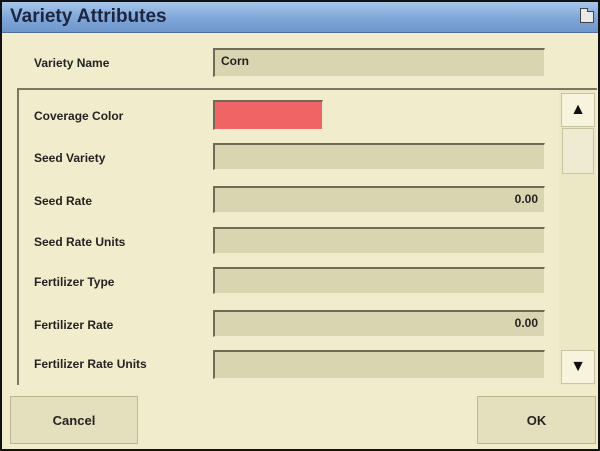 This screenshot has width=600, height=451. Describe the element at coordinates (74, 420) in the screenshot. I see `cancel-button: Cancel` at that location.